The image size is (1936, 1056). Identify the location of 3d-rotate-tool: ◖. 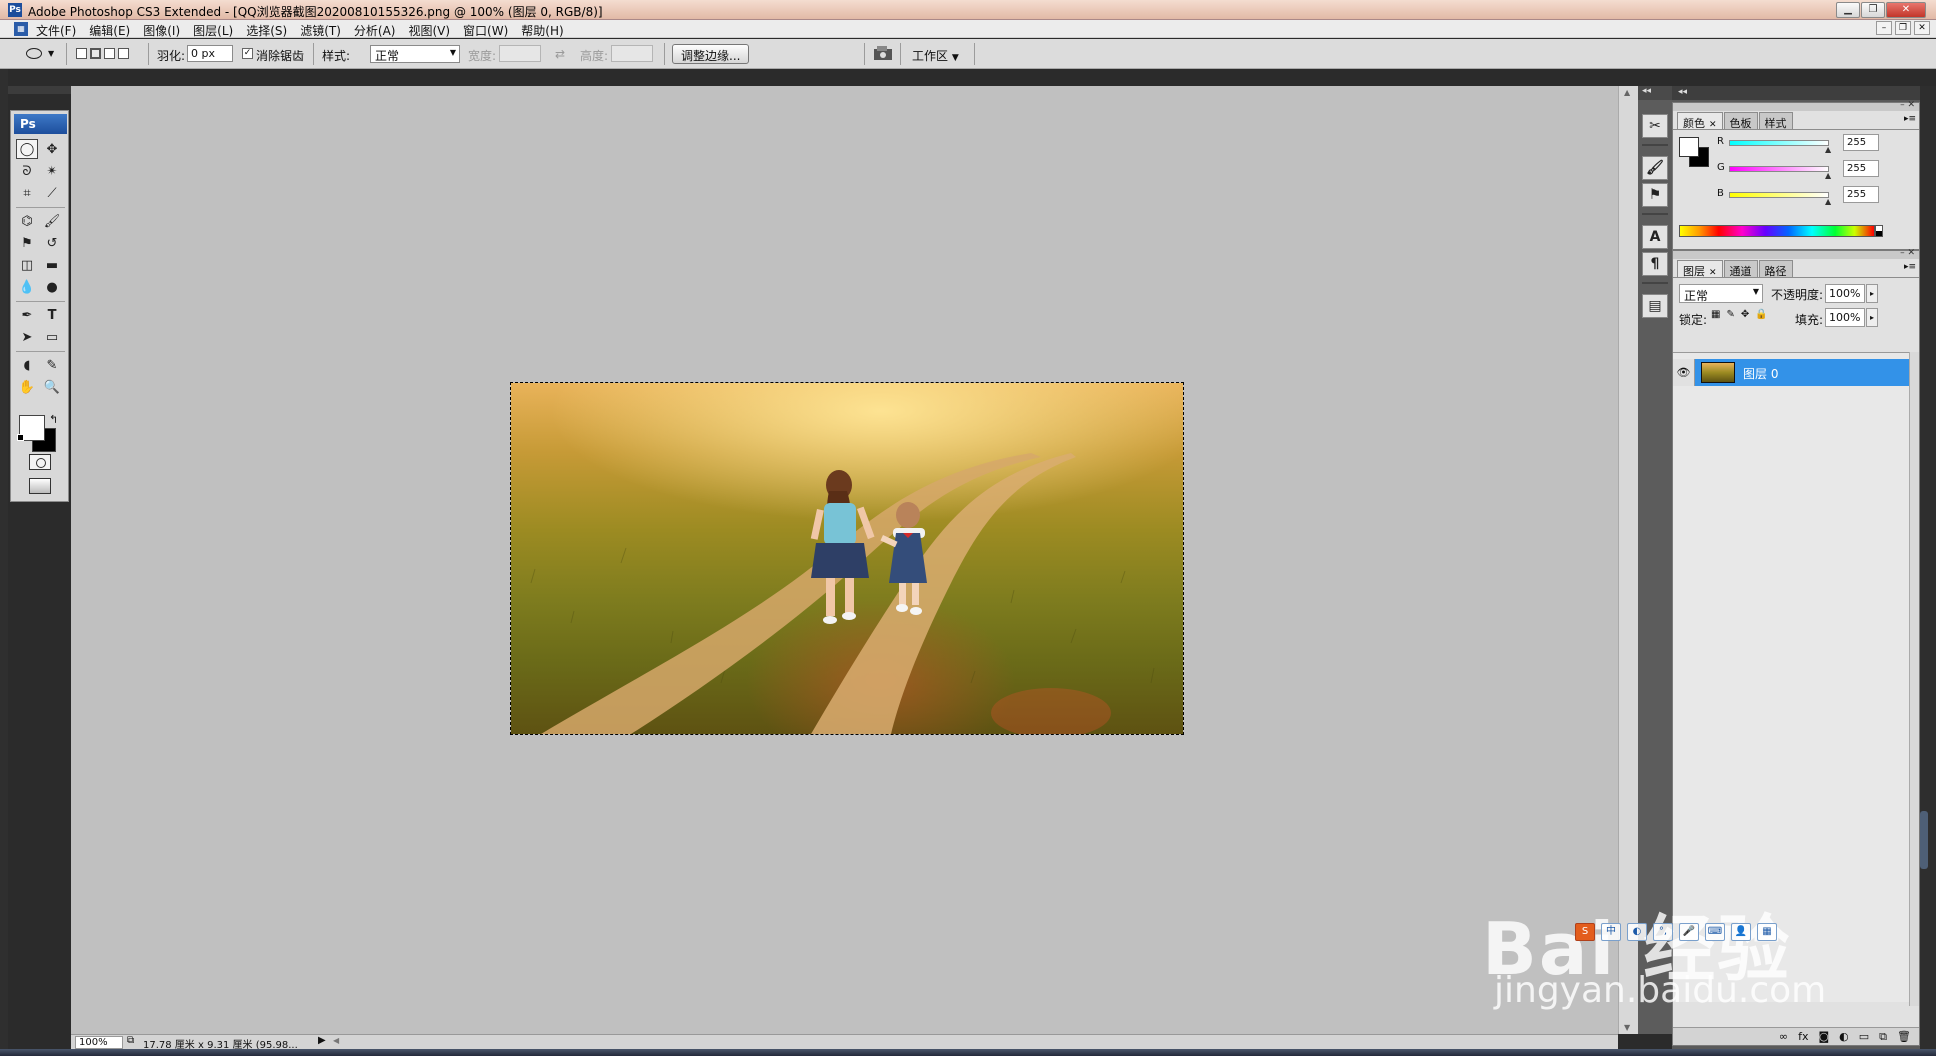
(27, 365).